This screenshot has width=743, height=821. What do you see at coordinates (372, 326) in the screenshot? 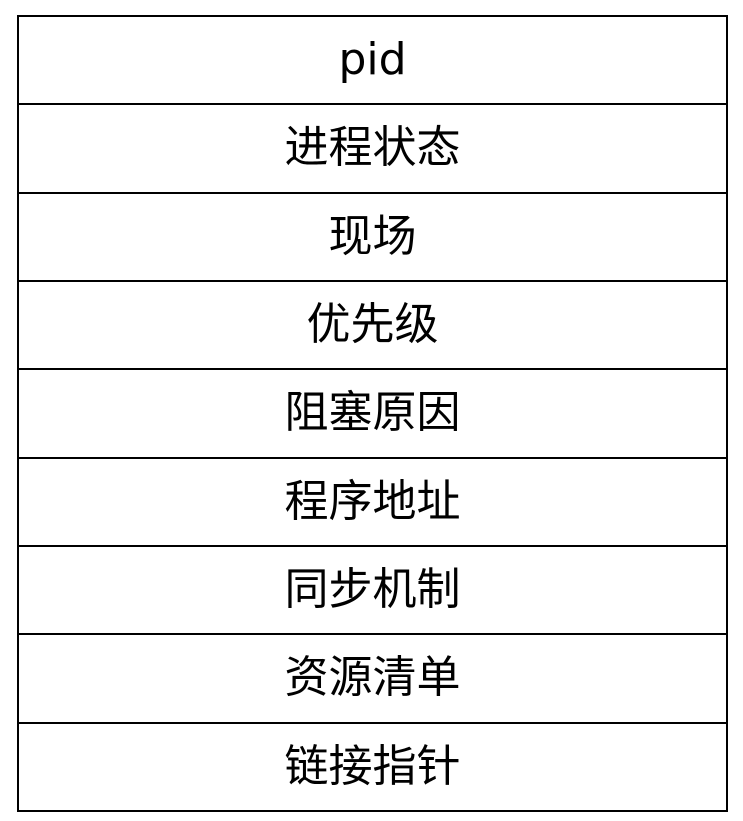
I see `pcb-field-priority: 优先级` at bounding box center [372, 326].